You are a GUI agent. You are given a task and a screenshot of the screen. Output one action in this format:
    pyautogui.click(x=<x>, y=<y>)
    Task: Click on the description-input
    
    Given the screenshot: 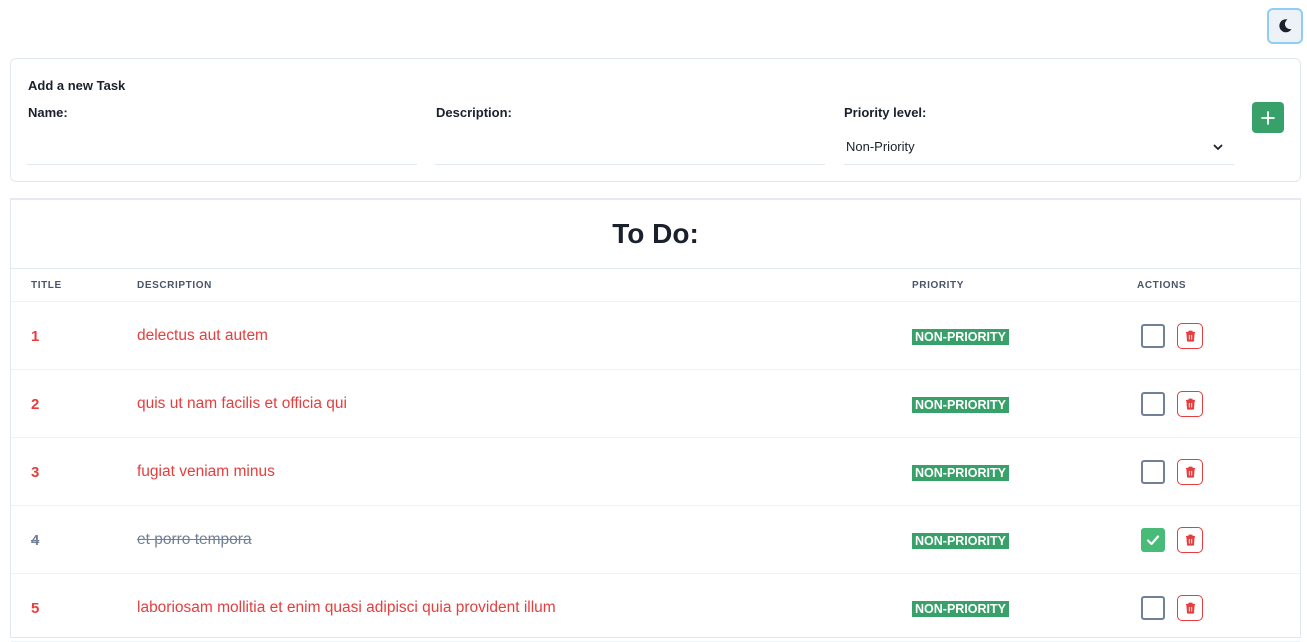 What is the action you would take?
    pyautogui.click(x=630, y=146)
    